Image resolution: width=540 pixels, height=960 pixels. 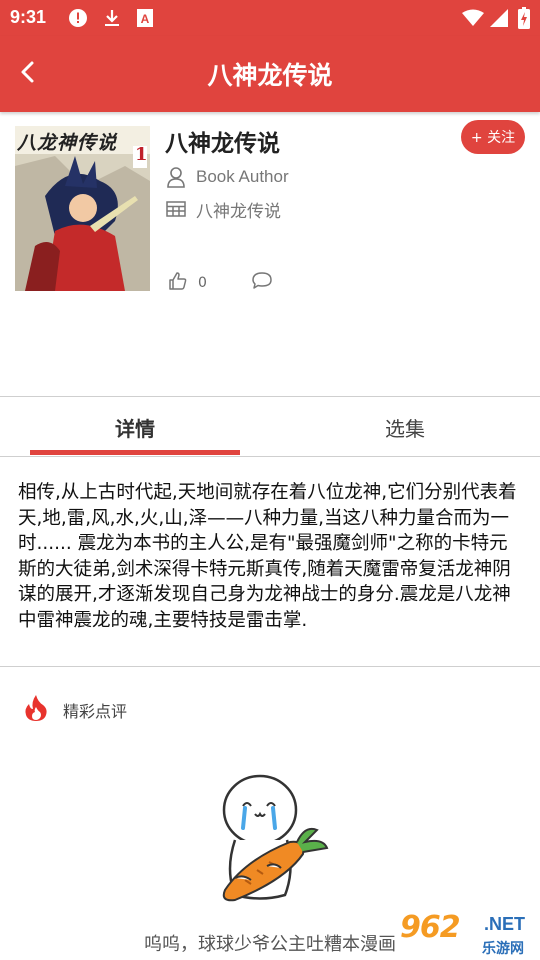 I want to click on tab-indicator, so click(x=135, y=452).